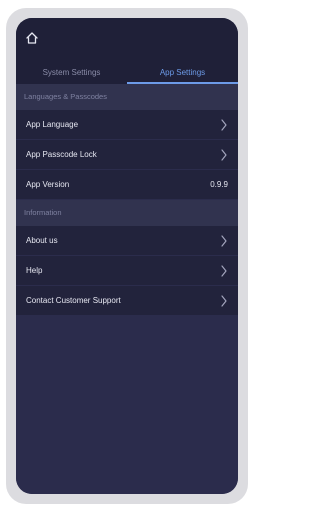 The height and width of the screenshot is (509, 320). What do you see at coordinates (65, 96) in the screenshot?
I see `section-title: Languages & Passcodes` at bounding box center [65, 96].